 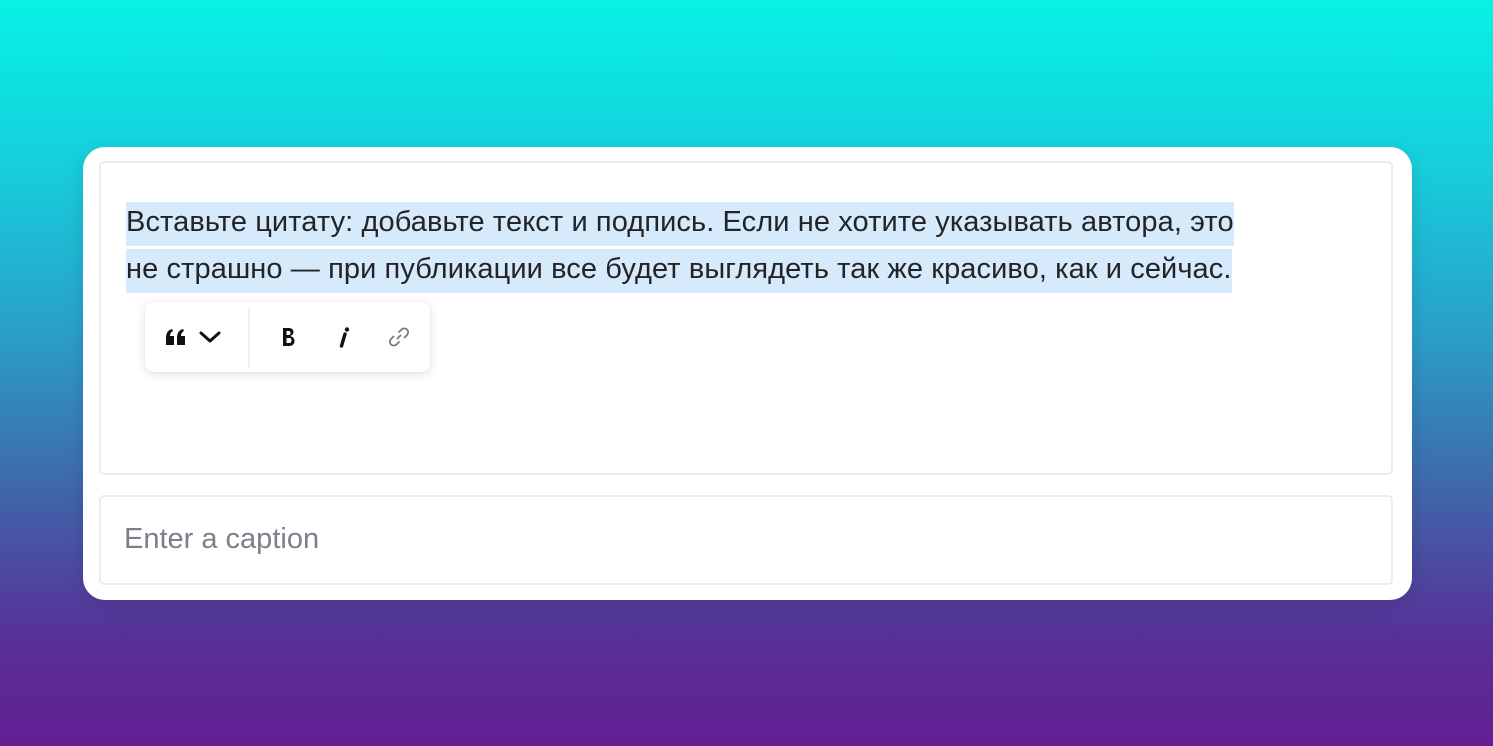 I want to click on caption-field-container, so click(x=746, y=540).